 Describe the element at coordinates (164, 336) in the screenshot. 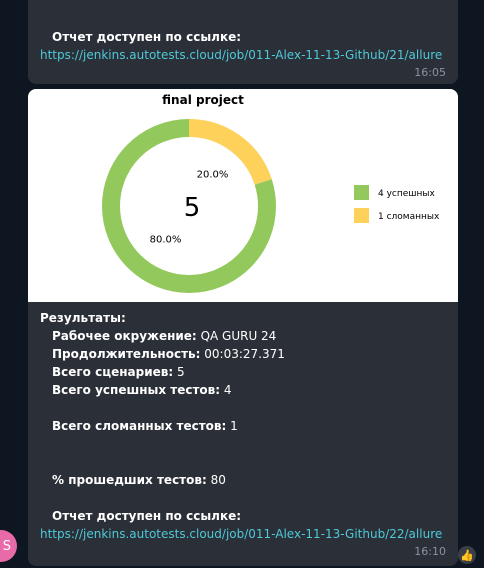

I see `env-row: Рабочее окружение: QA GURU 24` at that location.